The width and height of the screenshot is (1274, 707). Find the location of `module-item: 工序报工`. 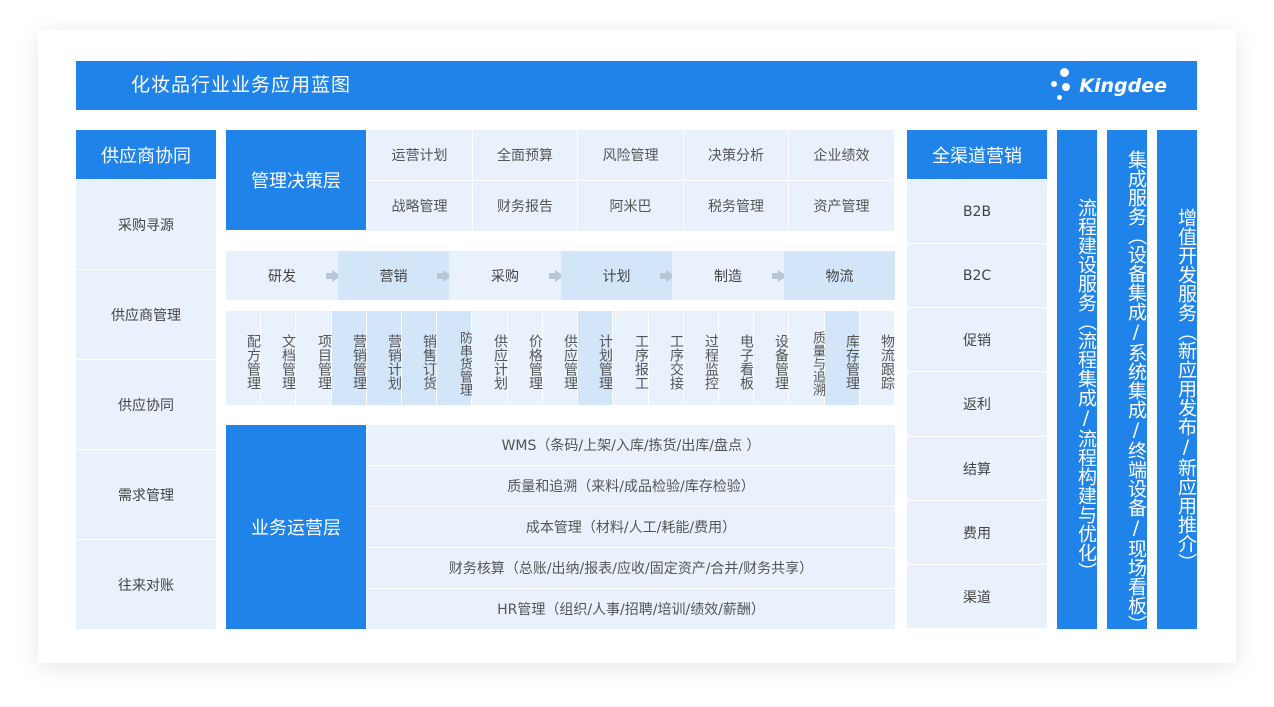

module-item: 工序报工 is located at coordinates (631, 358).